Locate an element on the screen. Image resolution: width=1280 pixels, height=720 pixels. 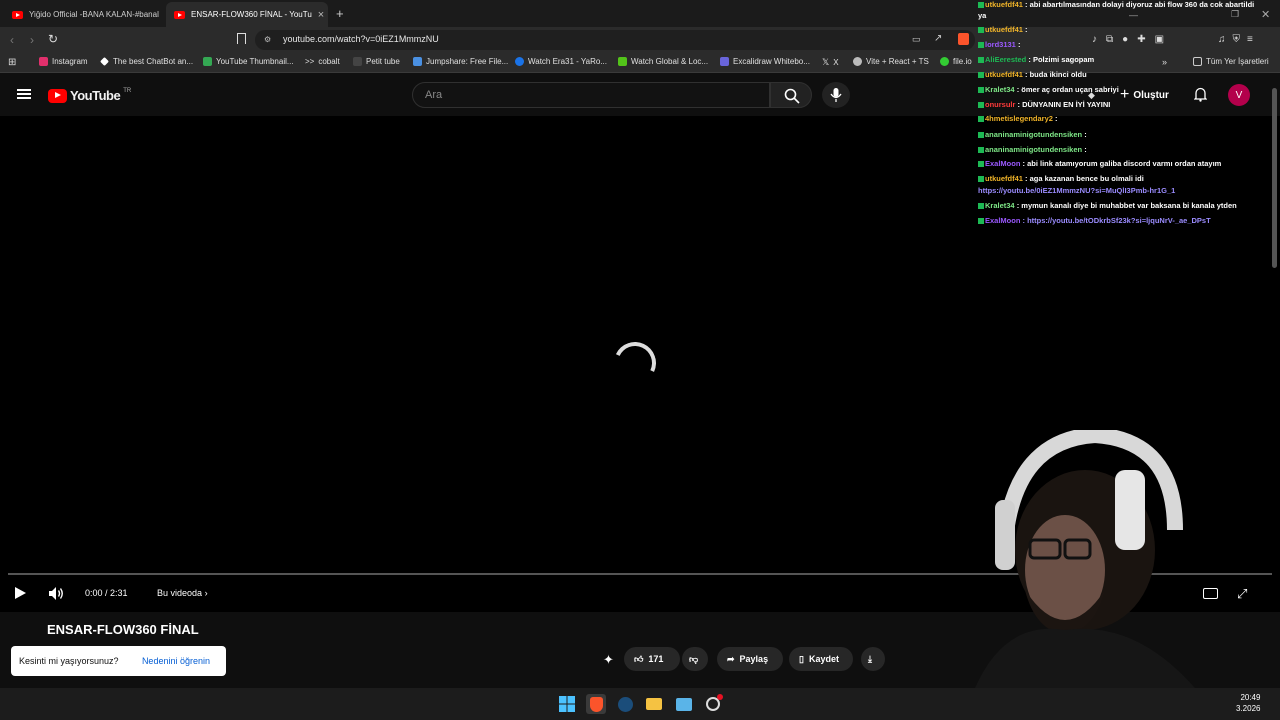
photos-icon is located at coordinates (684, 704).